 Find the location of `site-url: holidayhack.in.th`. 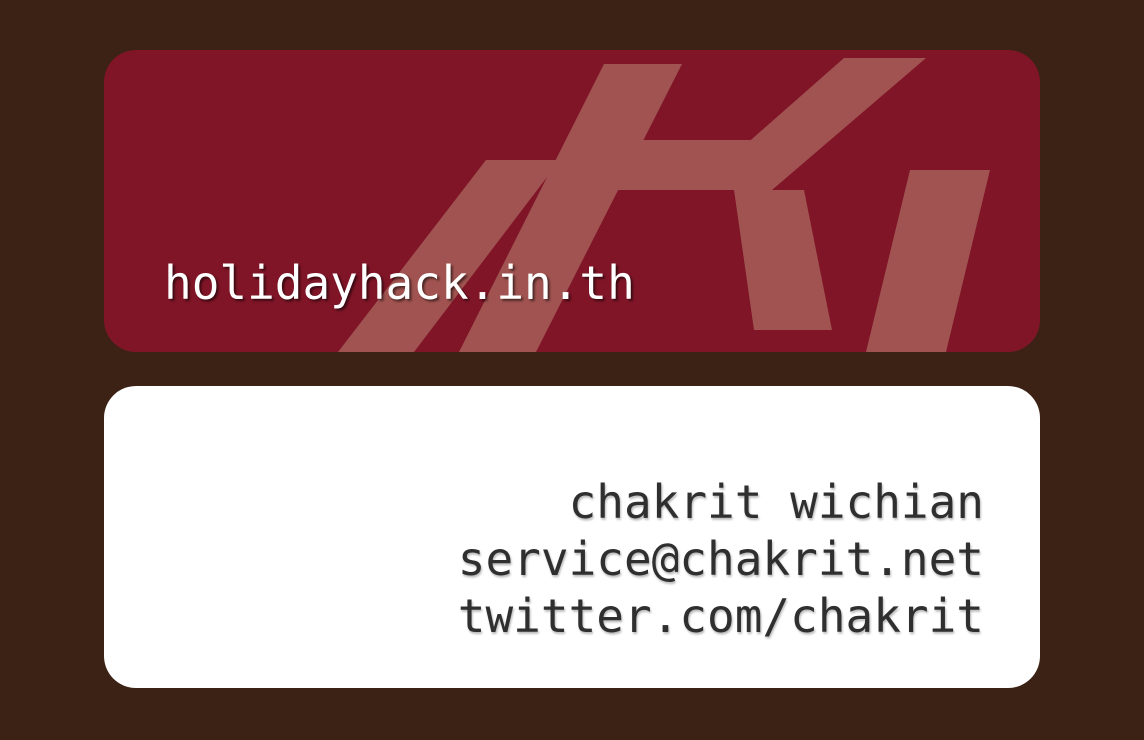

site-url: holidayhack.in.th is located at coordinates (399, 283).